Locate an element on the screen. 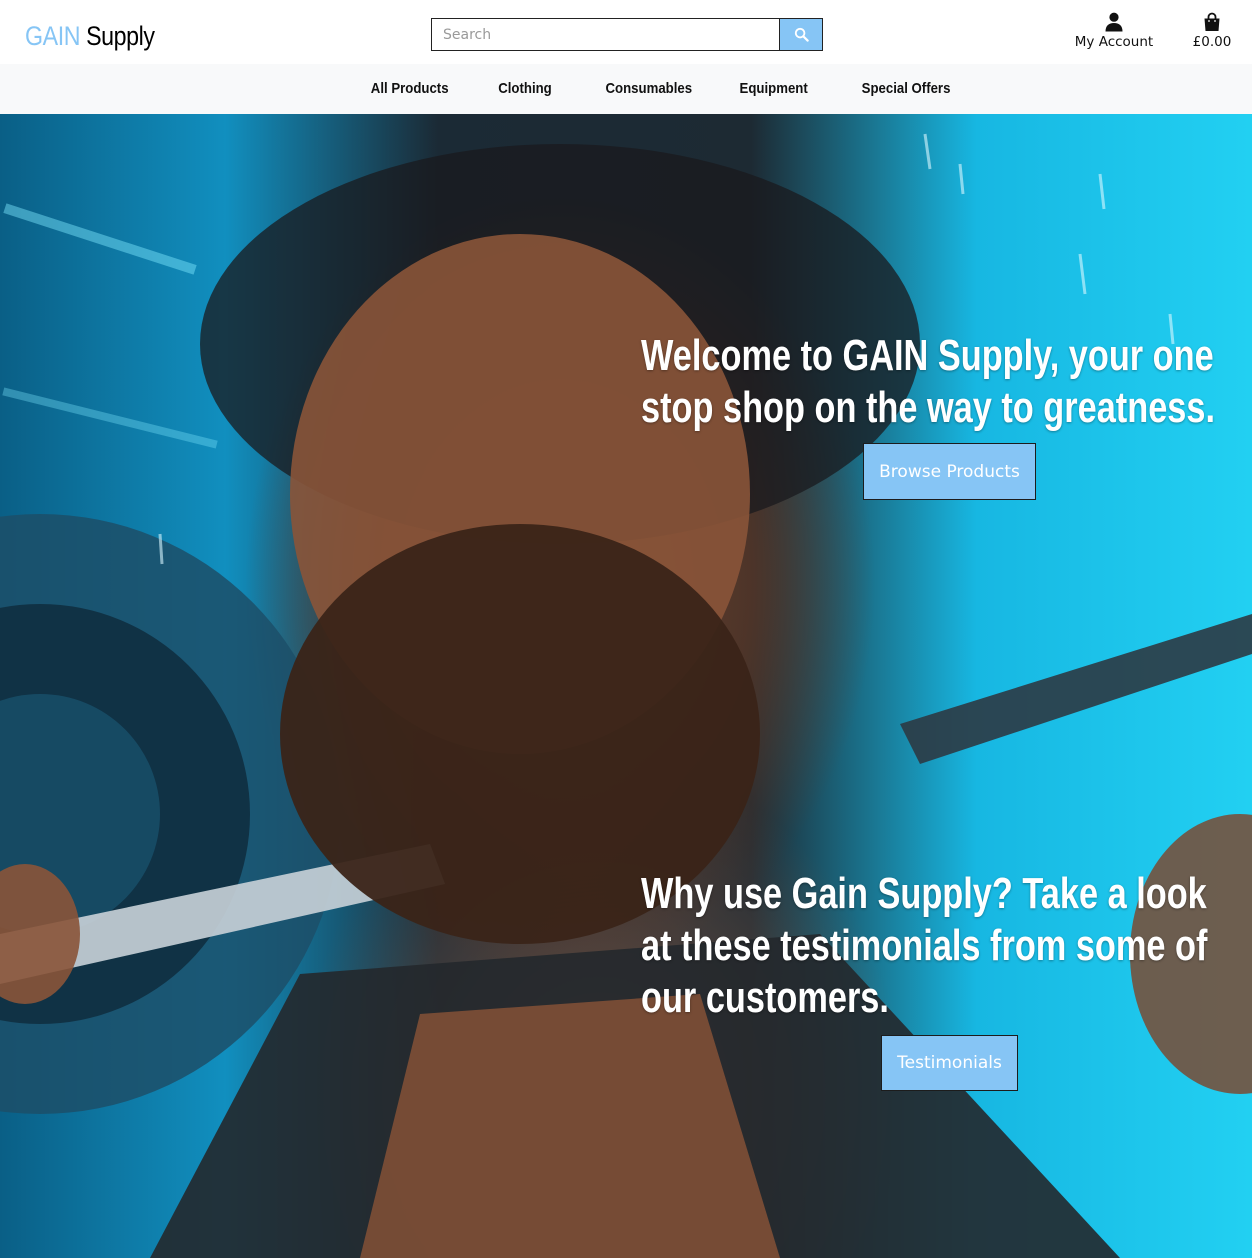 The image size is (1252, 1258). search-form is located at coordinates (627, 34).